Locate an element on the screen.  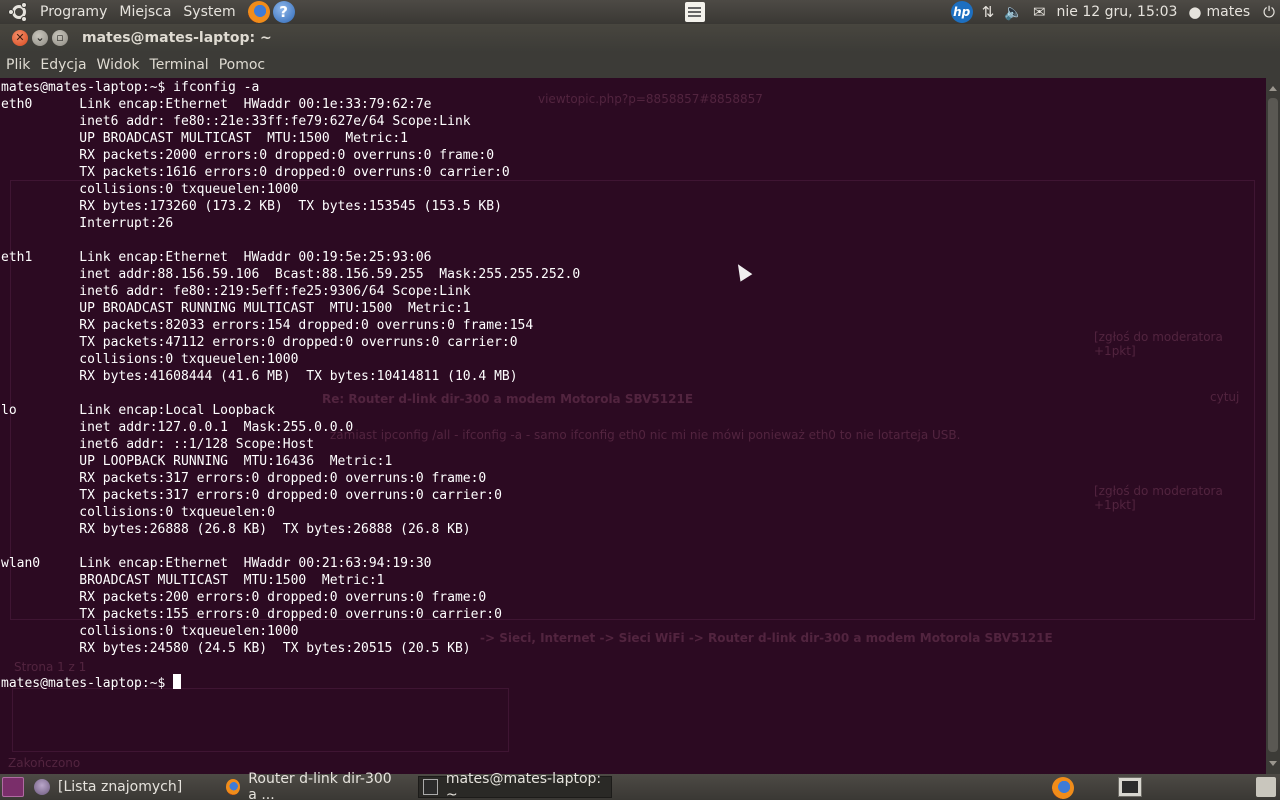
menu-widok: Widok is located at coordinates (117, 65).